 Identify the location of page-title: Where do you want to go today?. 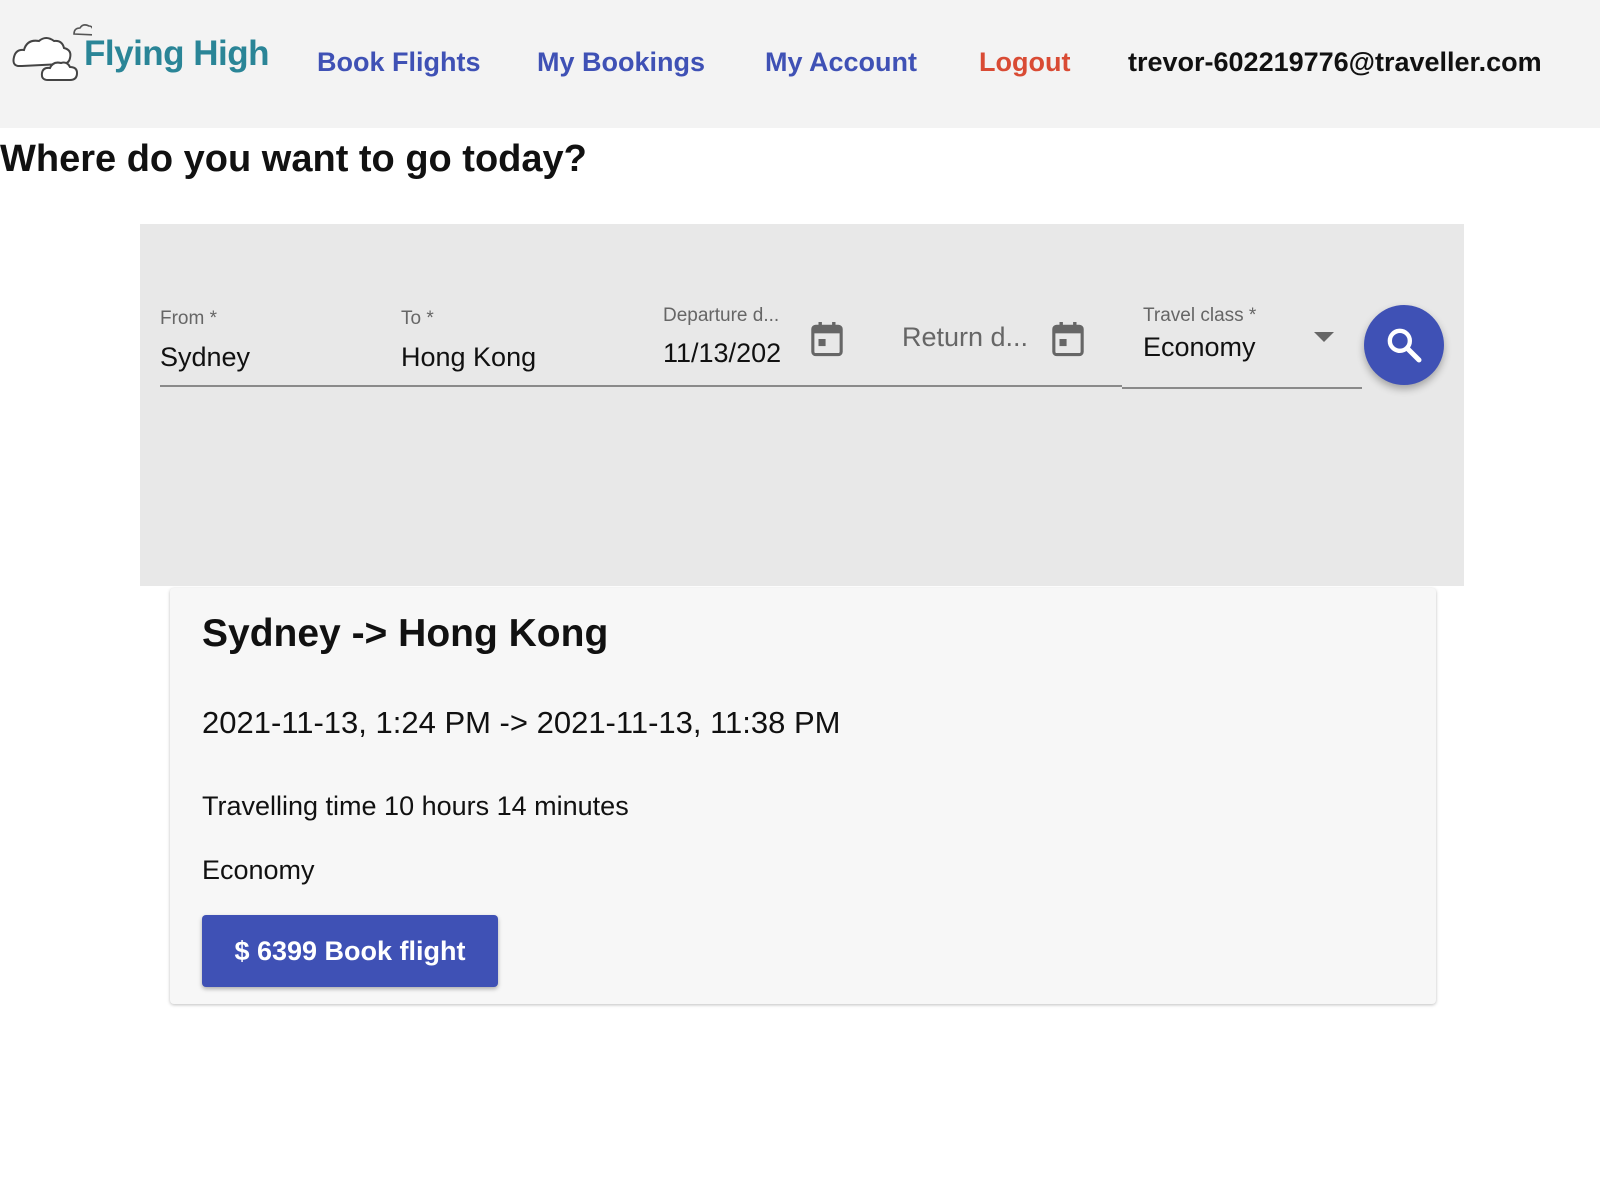
(293, 159).